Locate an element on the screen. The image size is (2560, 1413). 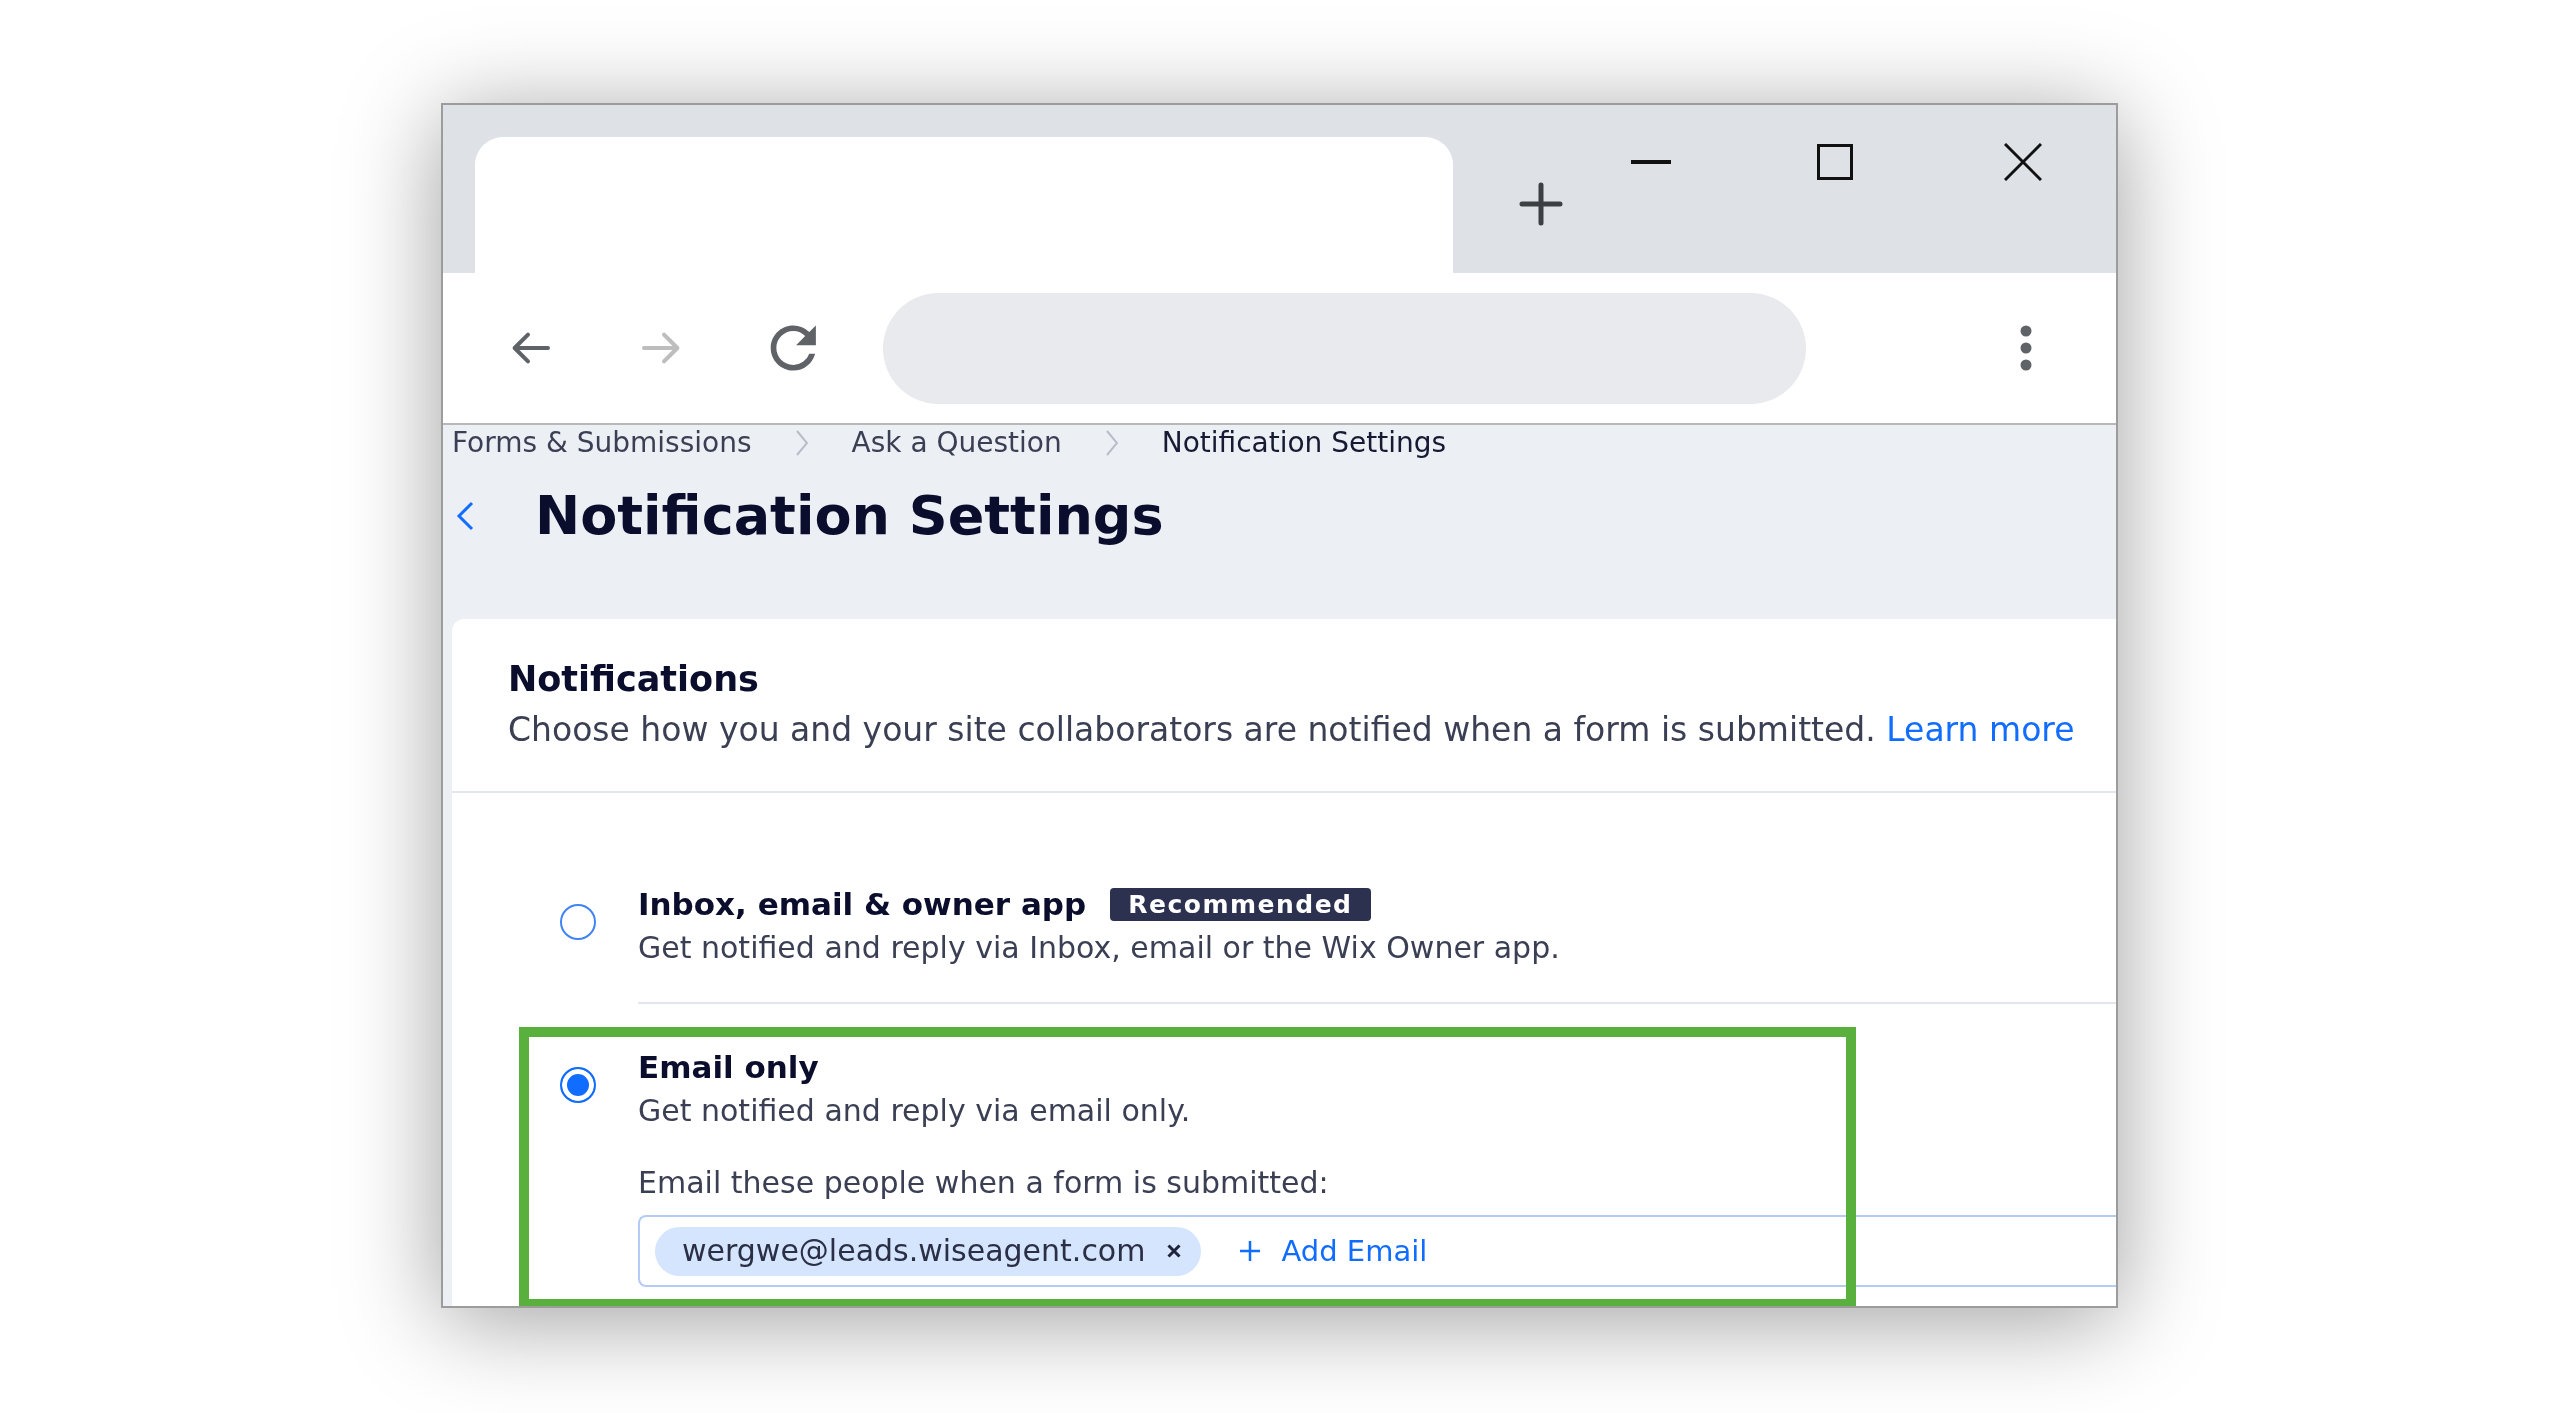
email-address: wergwe@leads.wiseagent.com is located at coordinates (914, 1251).